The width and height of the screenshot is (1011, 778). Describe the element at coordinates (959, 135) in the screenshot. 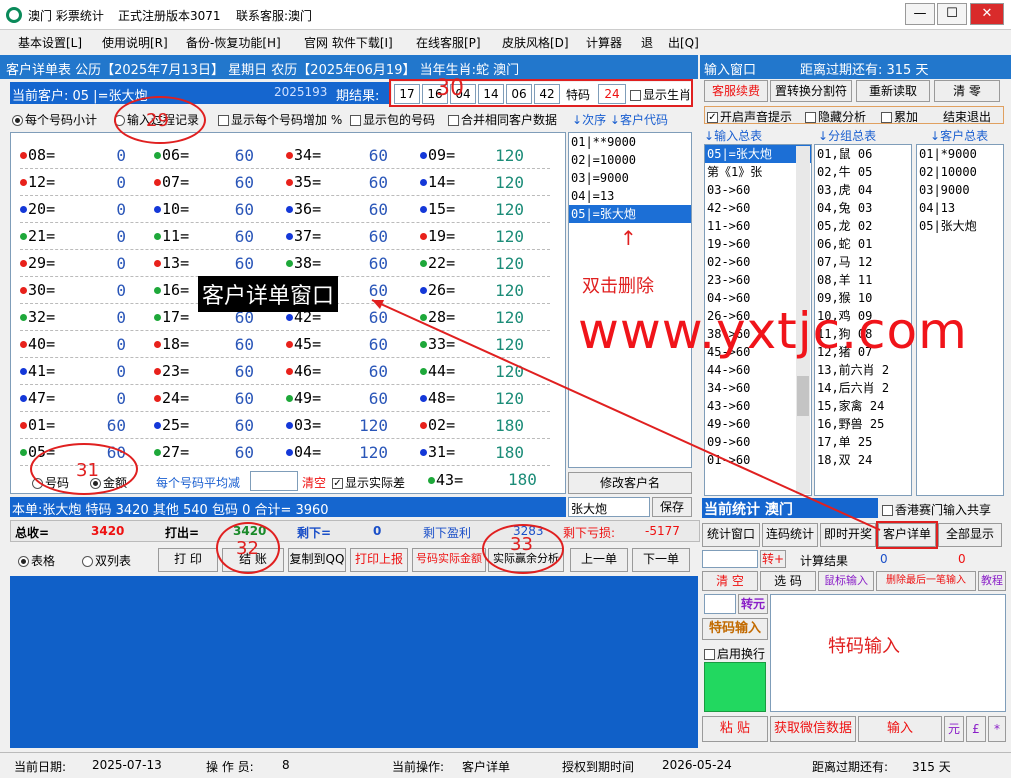

I see `customer-total-header: ↓客户总表` at that location.